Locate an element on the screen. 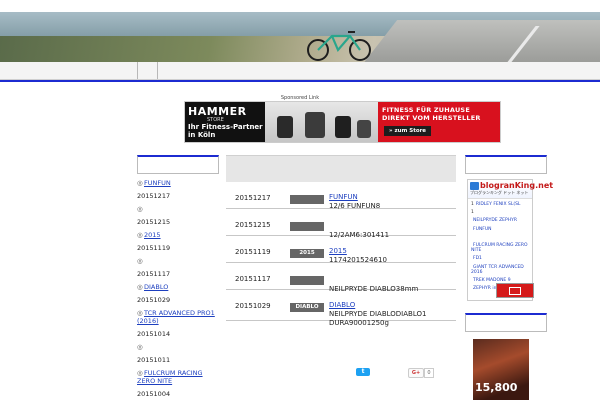 The width and height of the screenshot is (600, 403). left-sidebar-item: ◎2015 is located at coordinates (178, 235).